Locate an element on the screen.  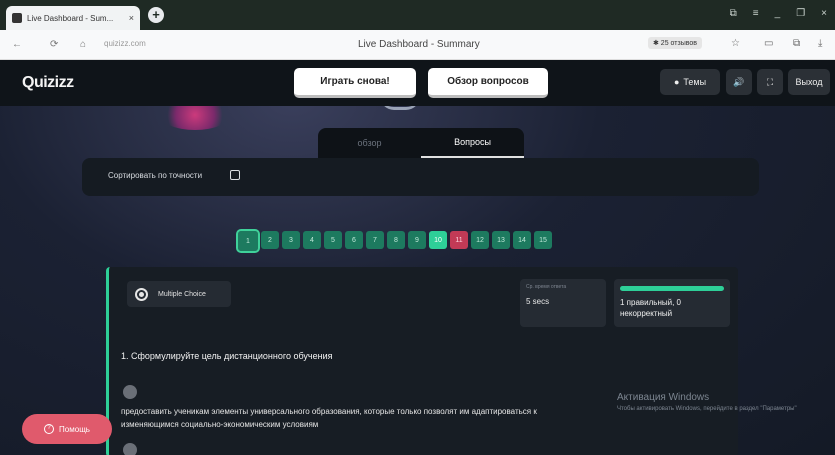
question-number-button: 3 is located at coordinates (291, 240).